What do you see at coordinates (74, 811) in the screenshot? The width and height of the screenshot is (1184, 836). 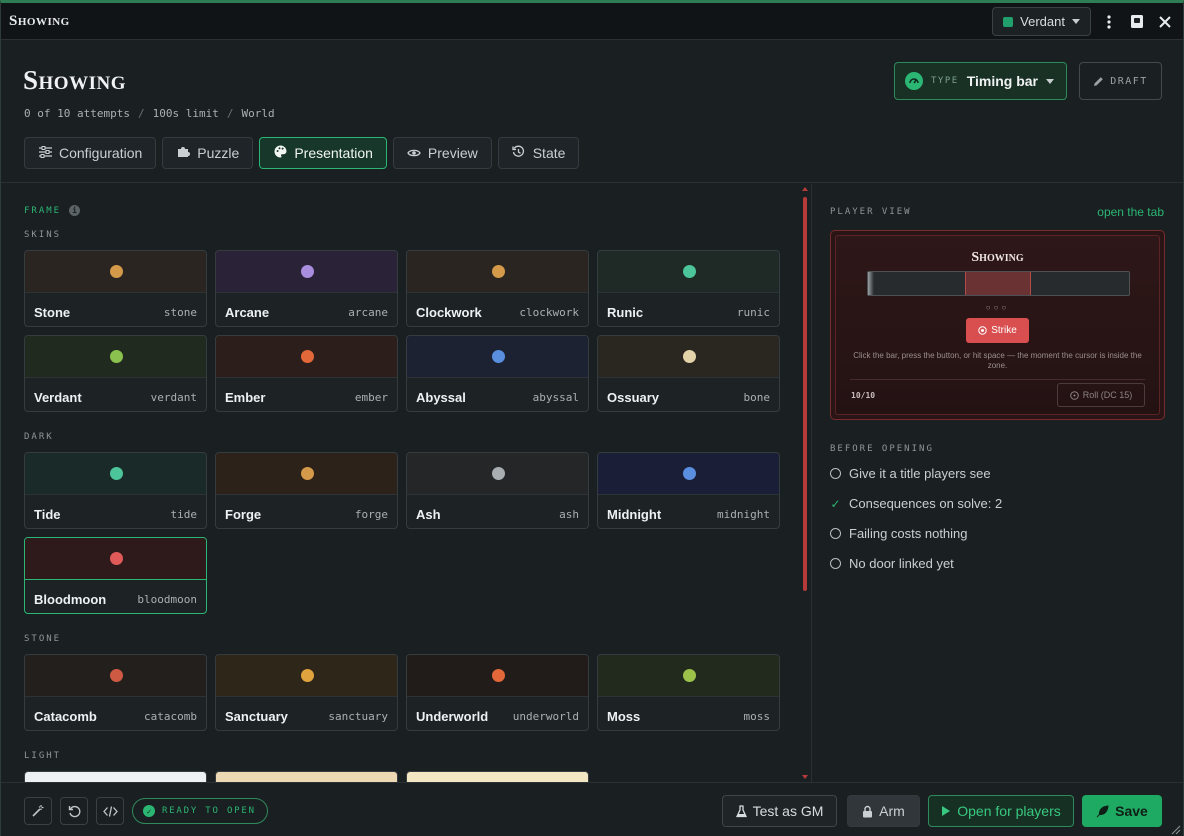 I see `undo-icon` at bounding box center [74, 811].